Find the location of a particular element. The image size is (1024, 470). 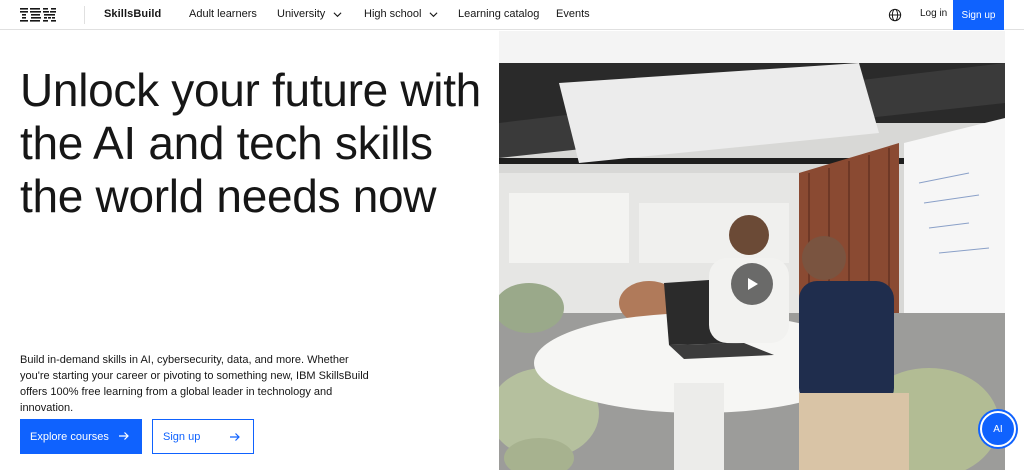

nav-link-label: Adult learners is located at coordinates (223, 14).